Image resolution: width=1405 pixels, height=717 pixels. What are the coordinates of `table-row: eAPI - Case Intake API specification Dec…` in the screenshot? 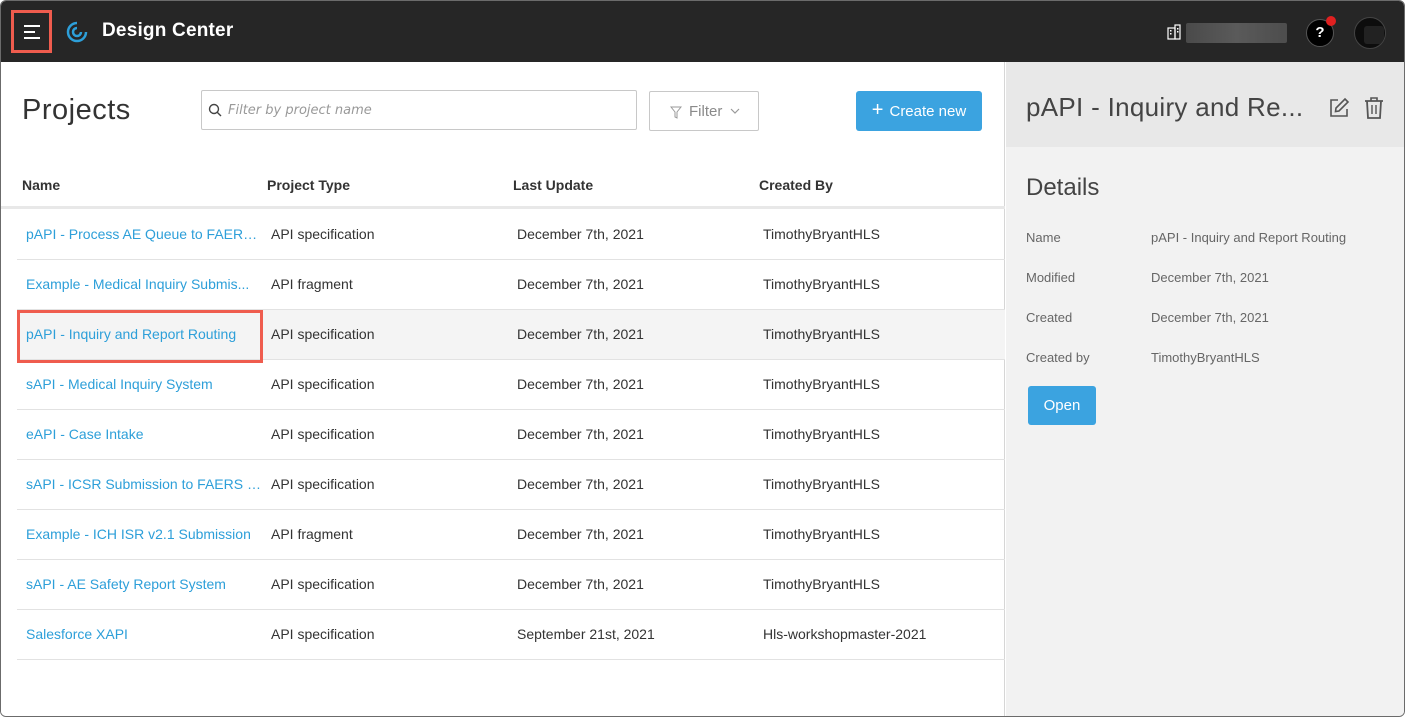 It's located at (511, 435).